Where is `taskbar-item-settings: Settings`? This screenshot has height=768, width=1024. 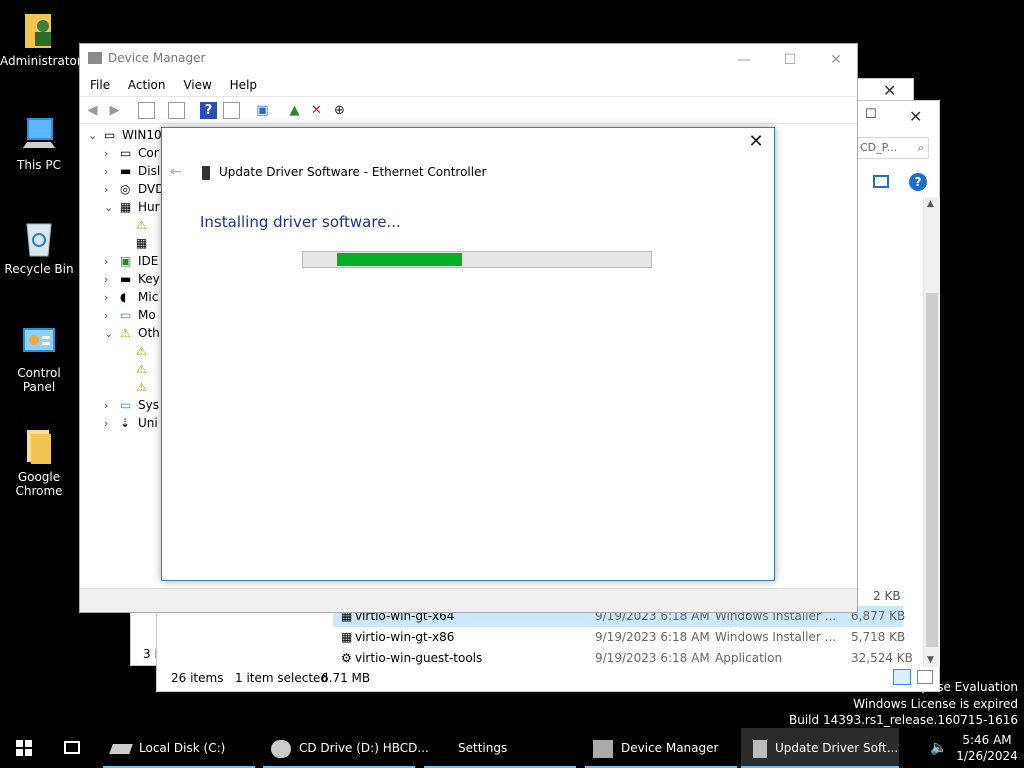
taskbar-item-settings: Settings is located at coordinates (500, 748).